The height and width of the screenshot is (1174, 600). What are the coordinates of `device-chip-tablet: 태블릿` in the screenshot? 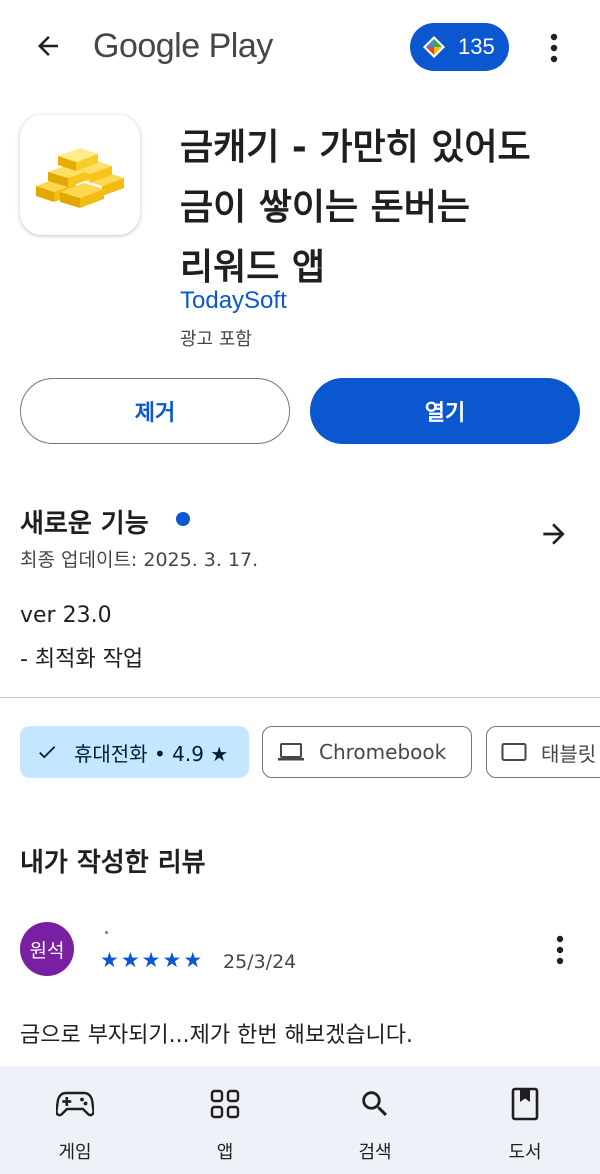 It's located at (543, 752).